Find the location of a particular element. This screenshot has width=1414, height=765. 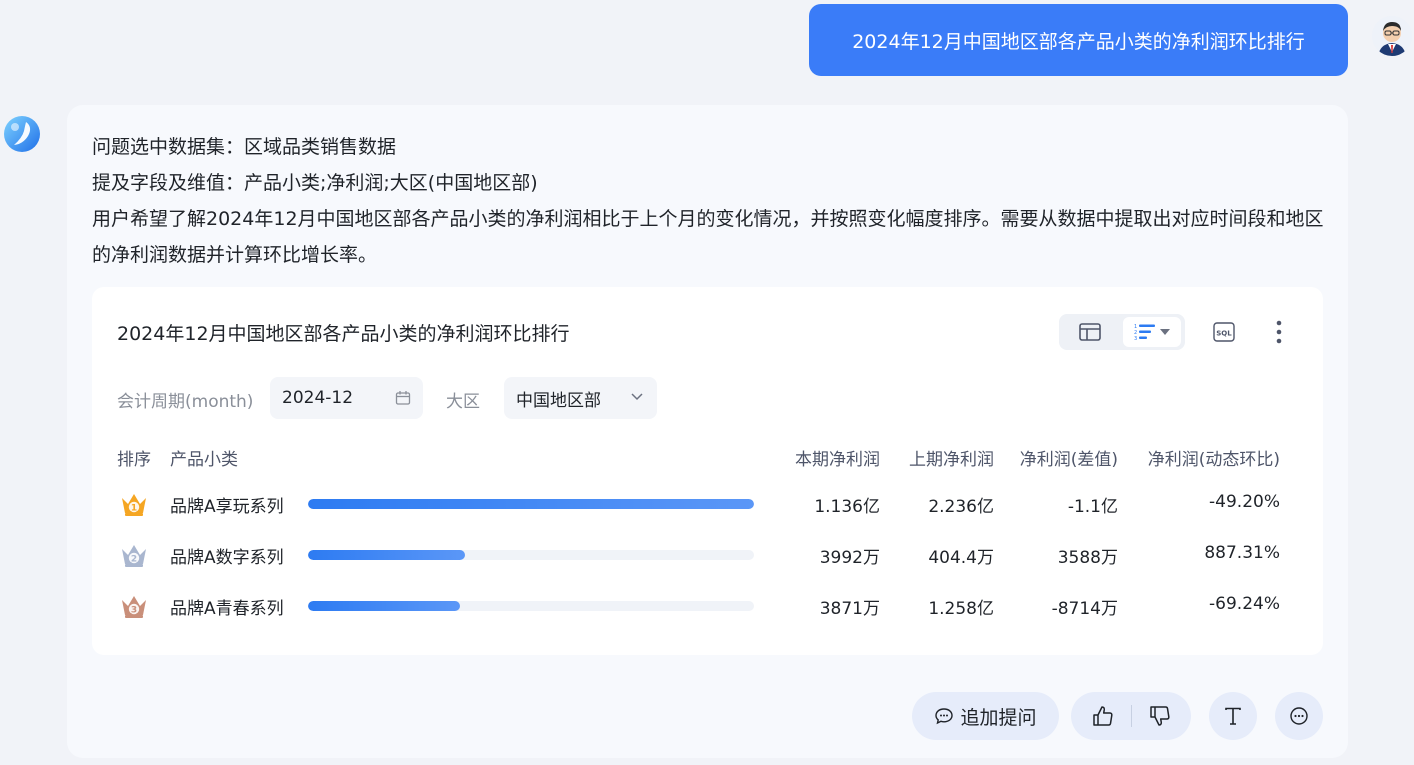

region-filter-select: 中国地区部 is located at coordinates (580, 398).